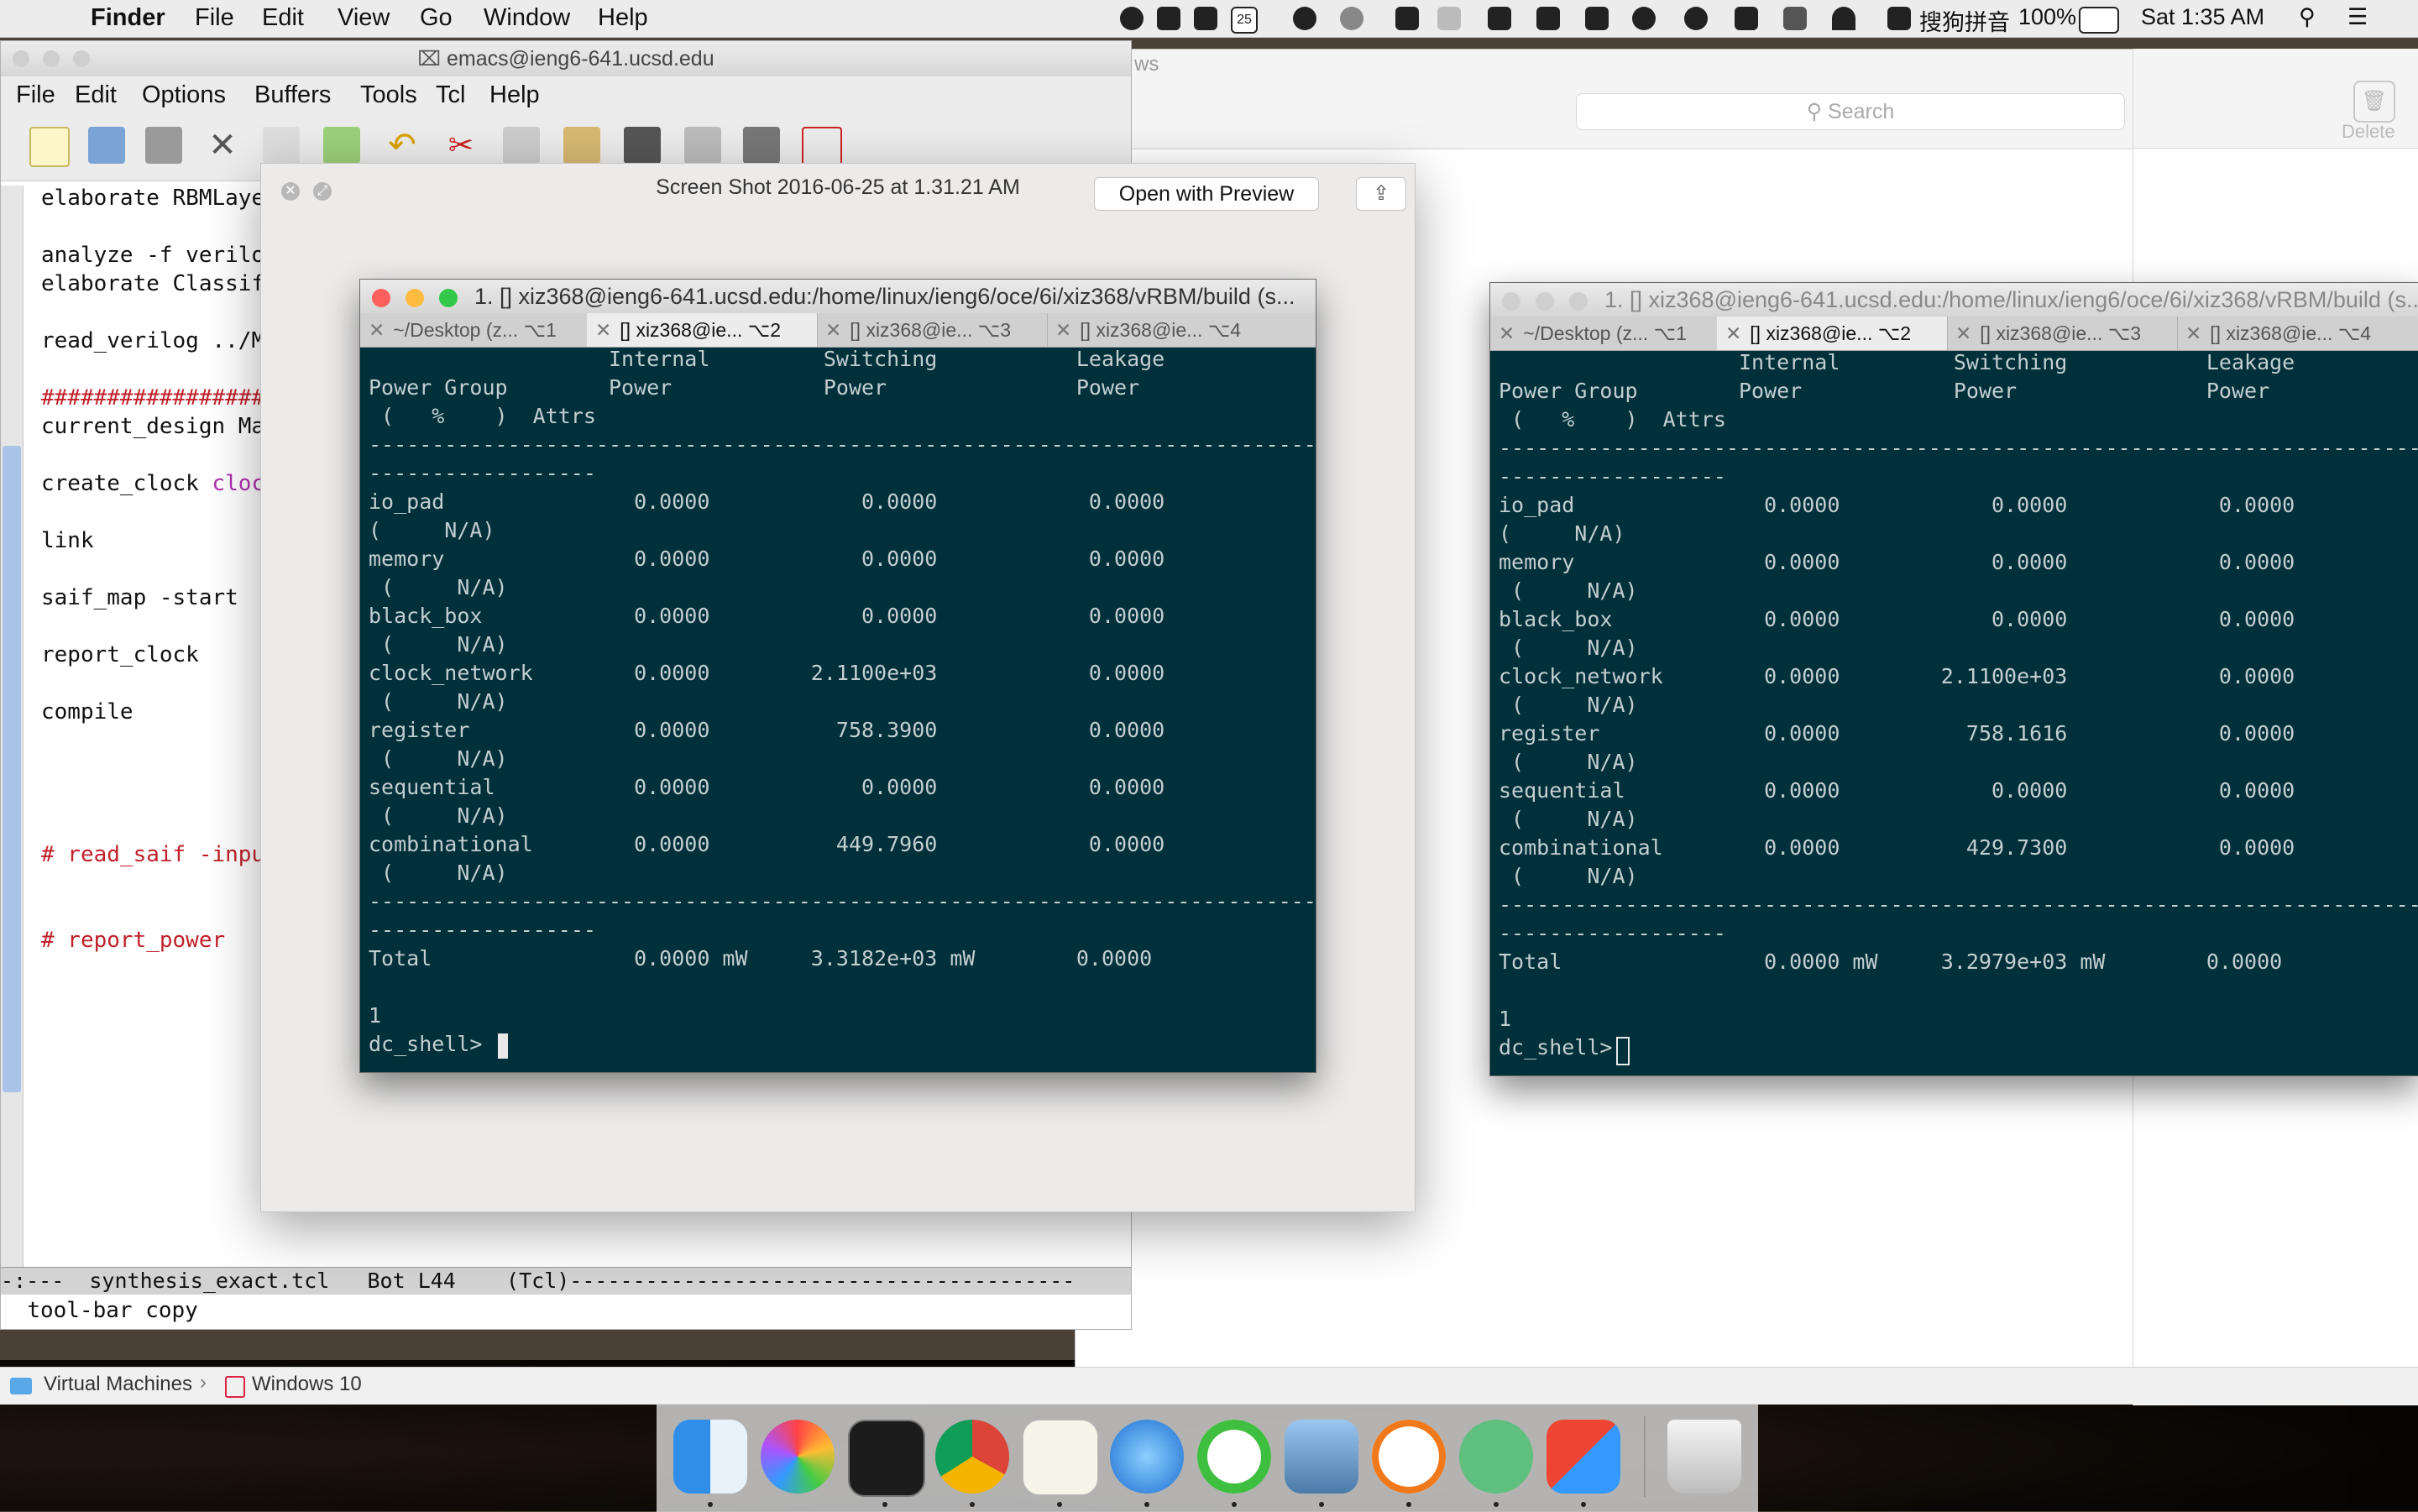 This screenshot has height=1512, width=2418. What do you see at coordinates (2374, 102) in the screenshot?
I see `delete-button: 🗑` at bounding box center [2374, 102].